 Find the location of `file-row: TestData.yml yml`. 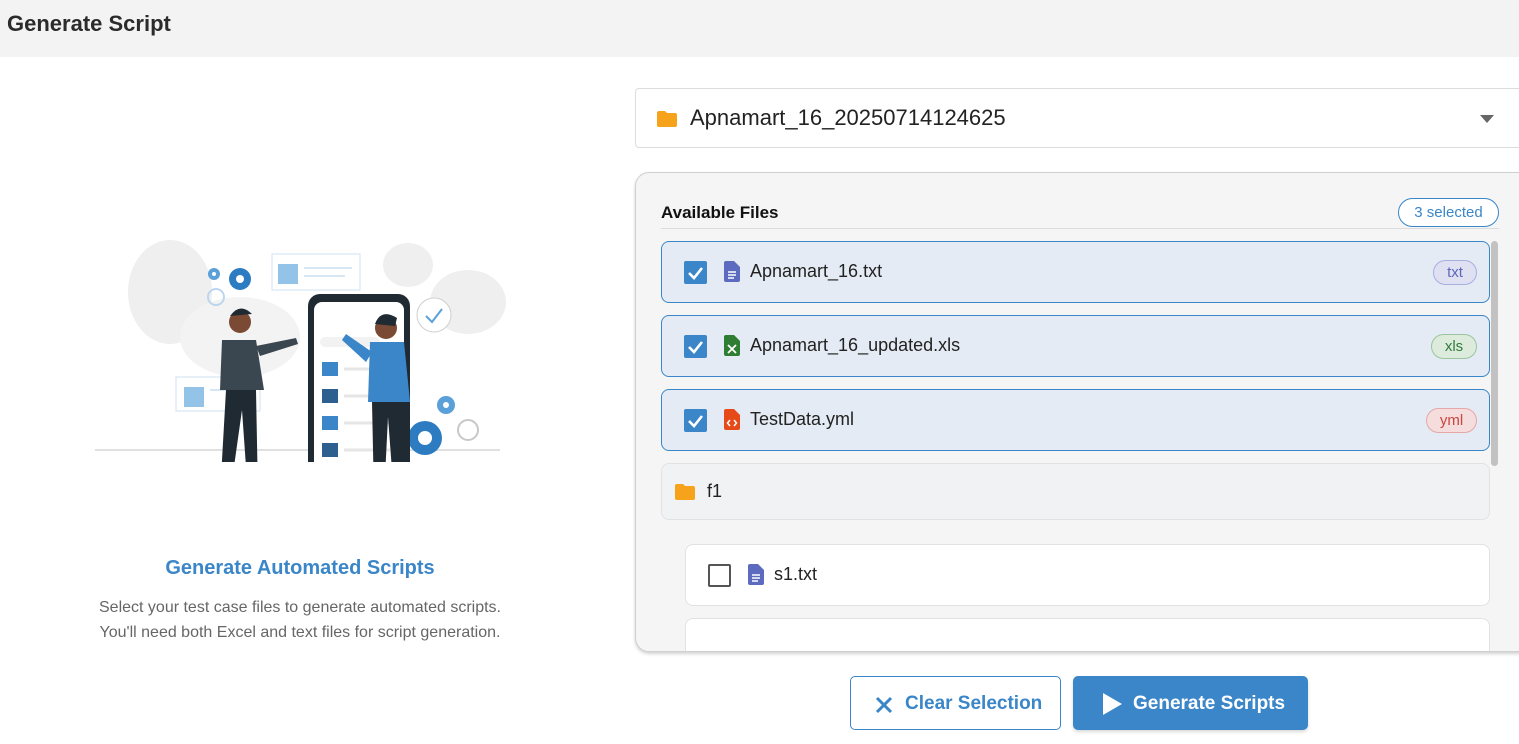

file-row: TestData.yml yml is located at coordinates (1075, 420).